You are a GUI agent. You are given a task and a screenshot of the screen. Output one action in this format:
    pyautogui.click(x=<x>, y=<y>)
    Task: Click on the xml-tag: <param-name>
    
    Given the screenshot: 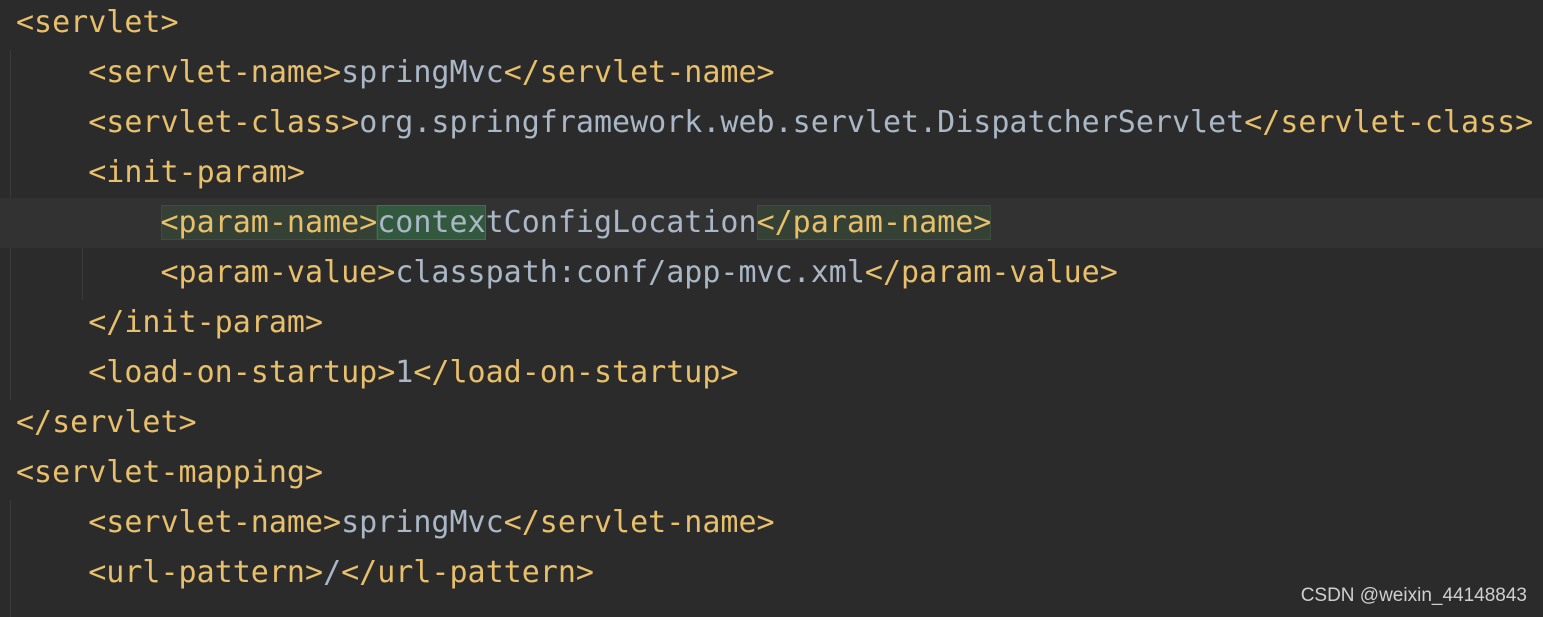 What is the action you would take?
    pyautogui.click(x=269, y=222)
    